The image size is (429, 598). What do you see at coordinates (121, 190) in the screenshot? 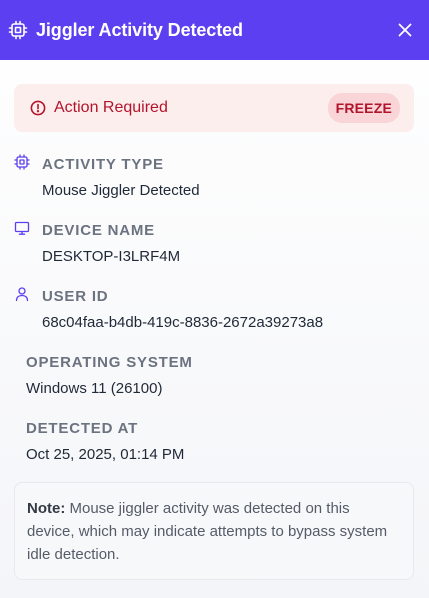
I see `activity-type-value: Mouse Jiggler Detected` at bounding box center [121, 190].